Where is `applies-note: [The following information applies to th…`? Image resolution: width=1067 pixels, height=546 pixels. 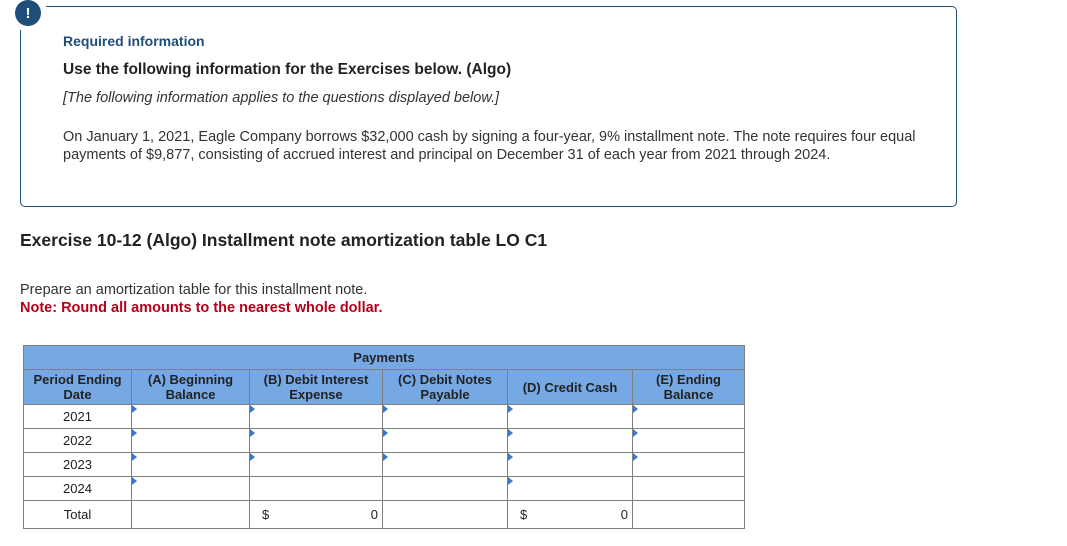
applies-note: [The following information applies to th… is located at coordinates (281, 98).